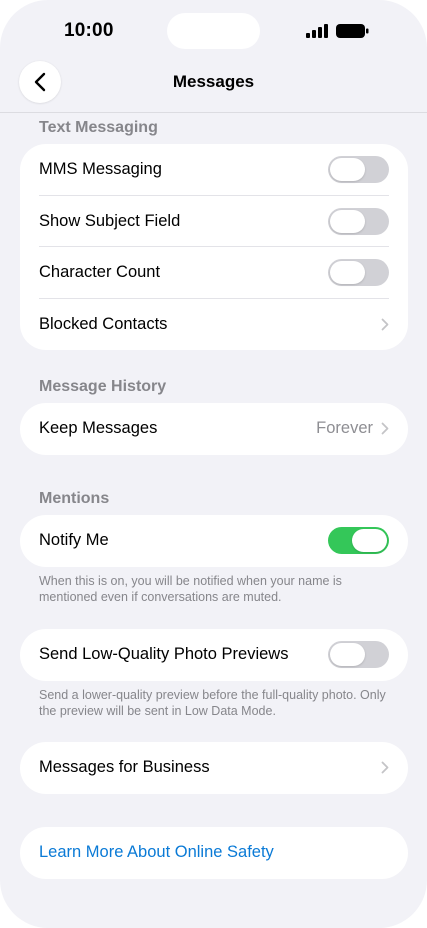  I want to click on online-safety-group: Learn More About Online Safety, so click(214, 853).